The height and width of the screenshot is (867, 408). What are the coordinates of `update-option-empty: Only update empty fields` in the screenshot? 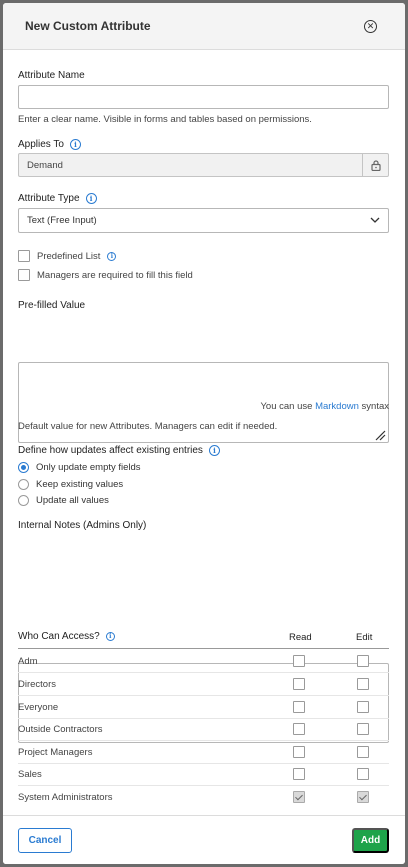 It's located at (79, 467).